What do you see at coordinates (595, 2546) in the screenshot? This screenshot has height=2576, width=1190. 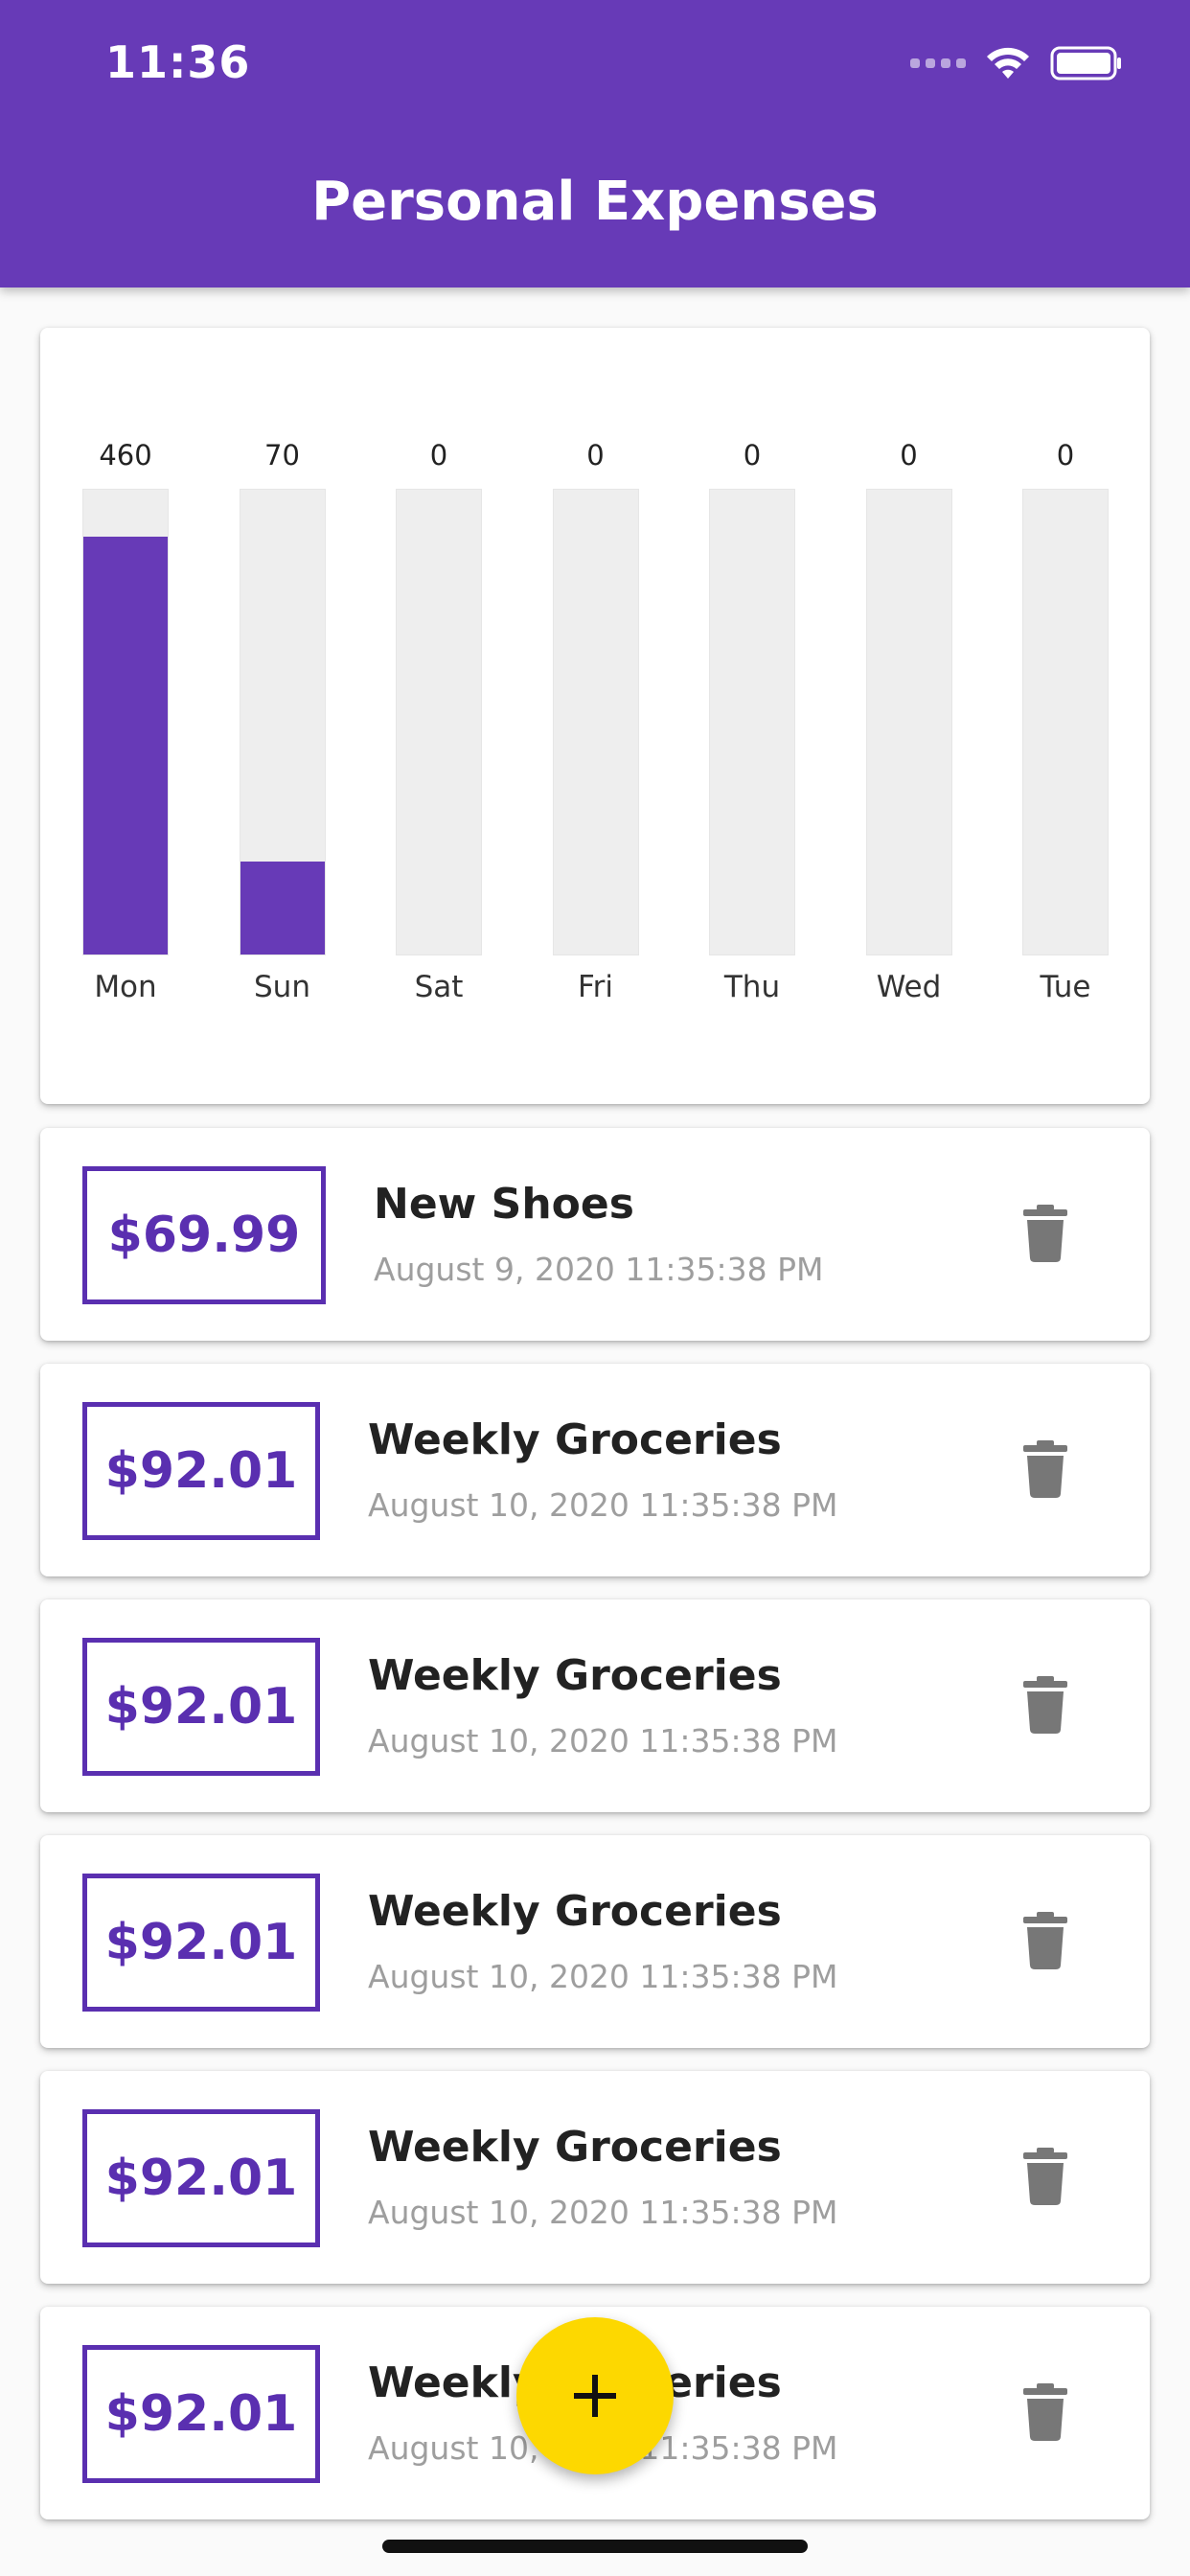 I see `home-indicator` at bounding box center [595, 2546].